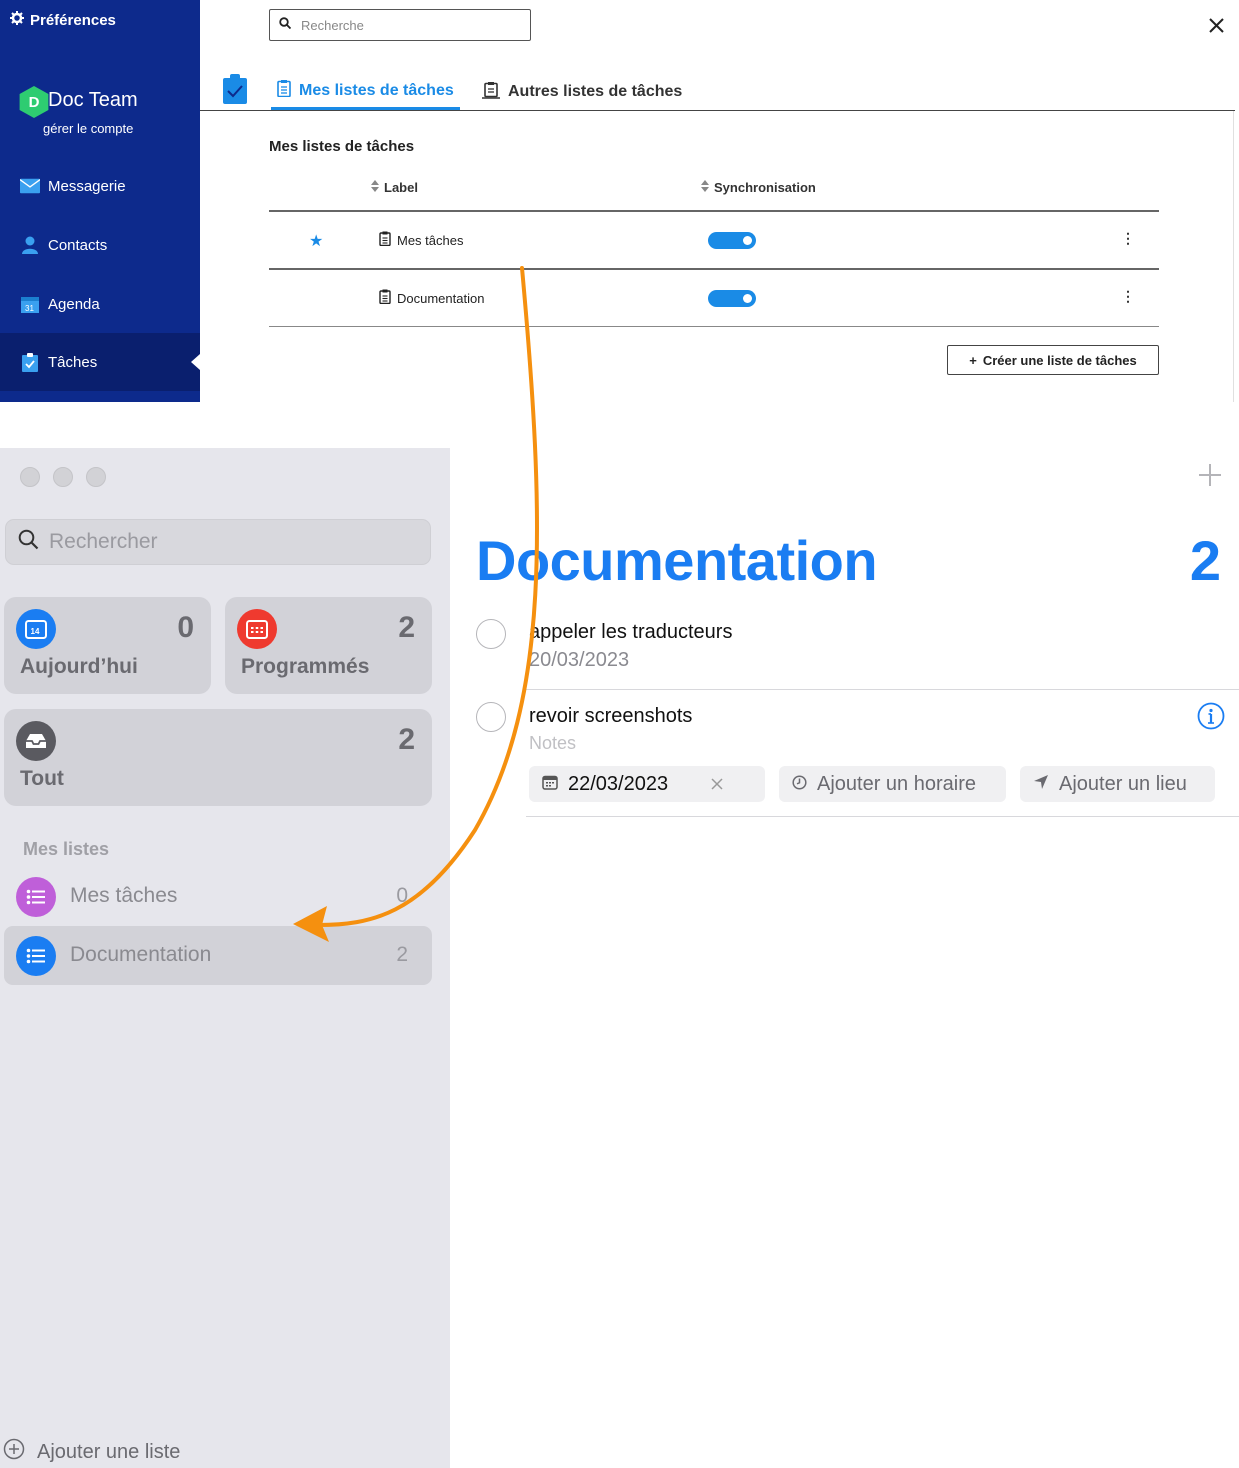 Image resolution: width=1239 pixels, height=1468 pixels. What do you see at coordinates (63, 477) in the screenshot?
I see `window-minimize-button` at bounding box center [63, 477].